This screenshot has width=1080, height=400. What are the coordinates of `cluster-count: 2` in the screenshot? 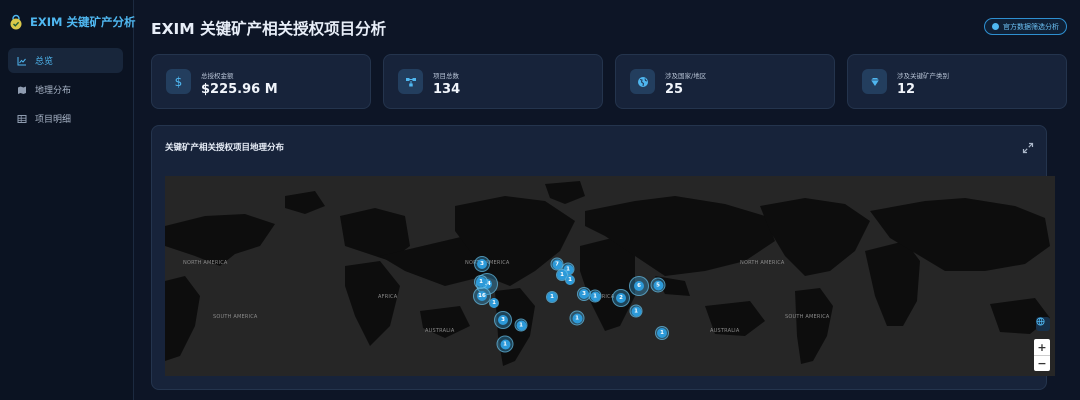 It's located at (621, 298).